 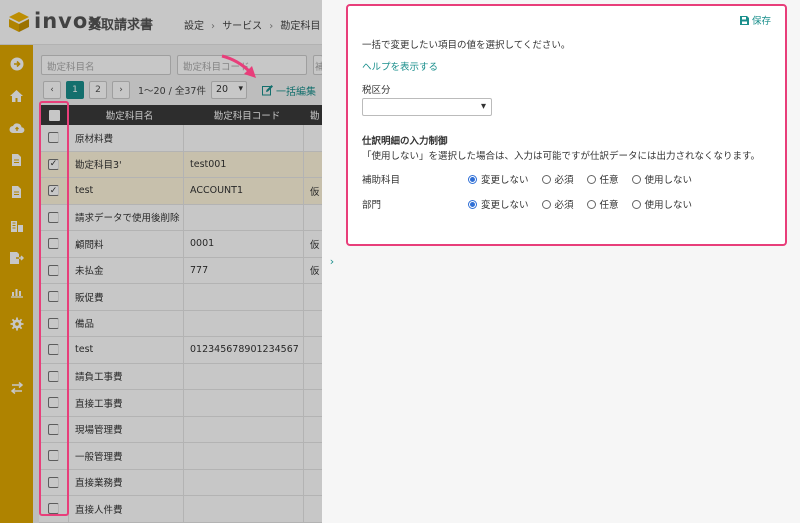 I want to click on radio-group-label: 補助科目, so click(x=381, y=180).